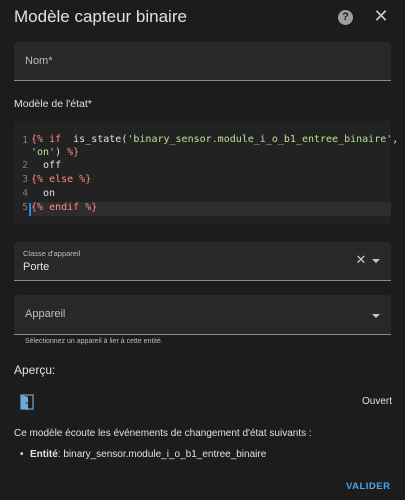  Describe the element at coordinates (25, 165) in the screenshot. I see `line-number: 2` at that location.